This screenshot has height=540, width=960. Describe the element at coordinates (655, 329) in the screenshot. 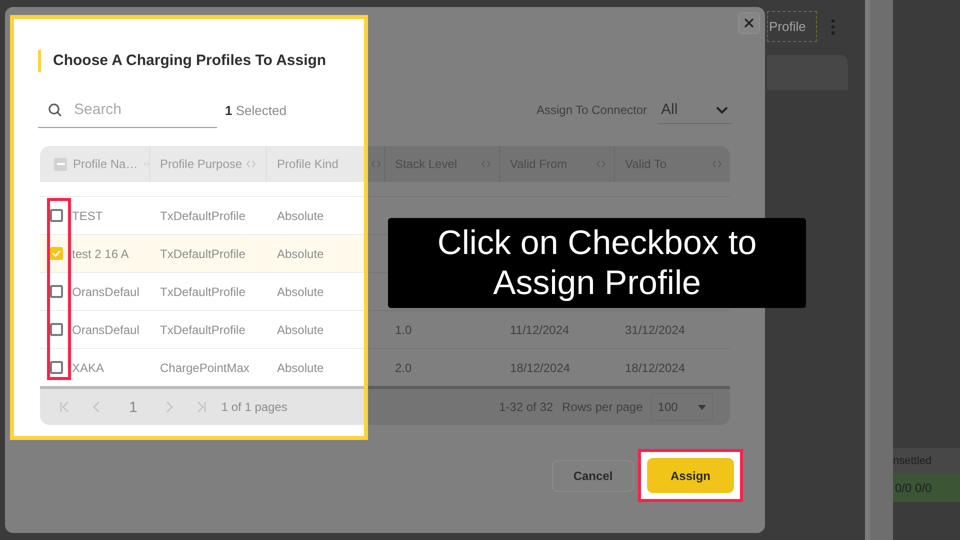

I see `table-cell: 31/12/2024` at that location.